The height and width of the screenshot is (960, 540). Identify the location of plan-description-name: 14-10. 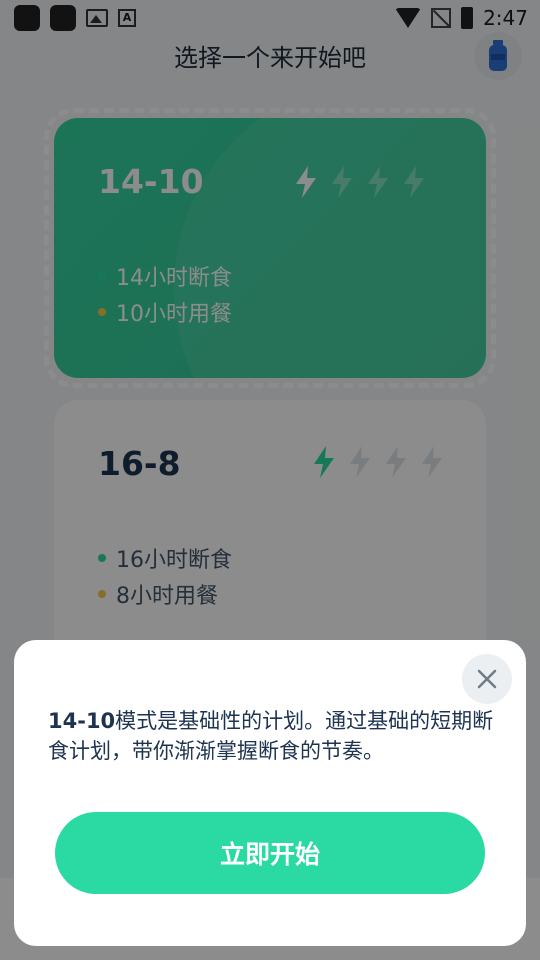
(82, 721).